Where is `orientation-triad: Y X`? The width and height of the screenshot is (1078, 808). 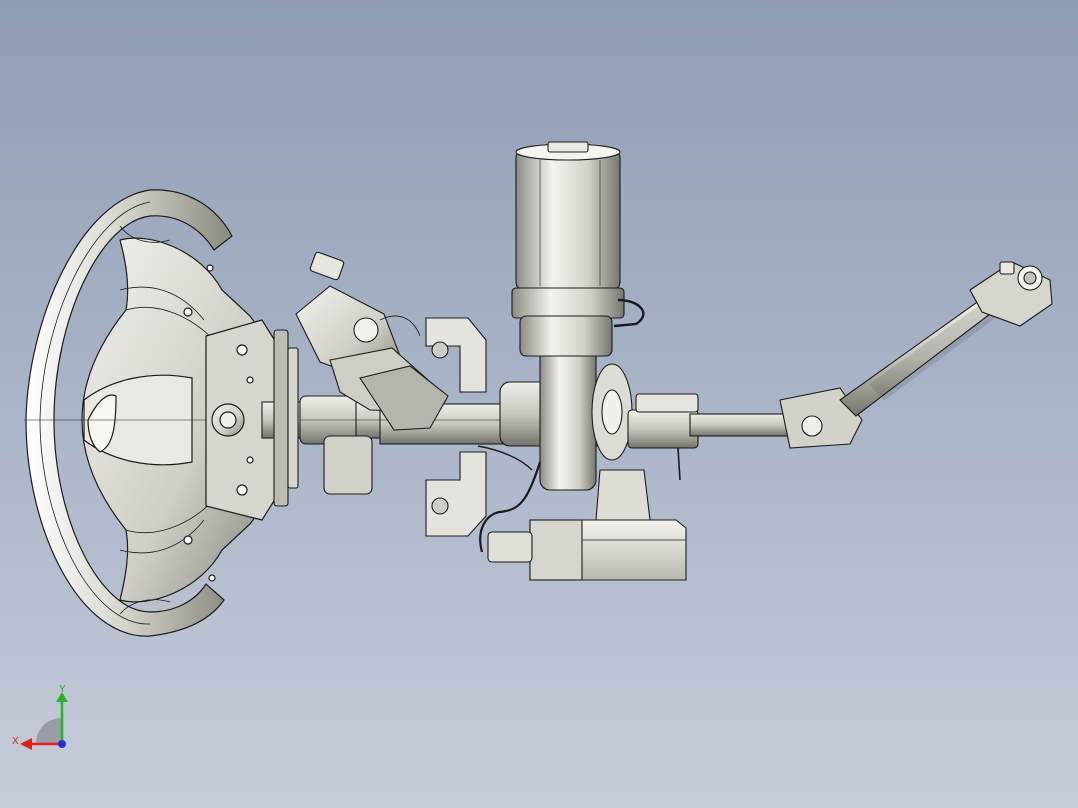 orientation-triad: Y X is located at coordinates (44, 717).